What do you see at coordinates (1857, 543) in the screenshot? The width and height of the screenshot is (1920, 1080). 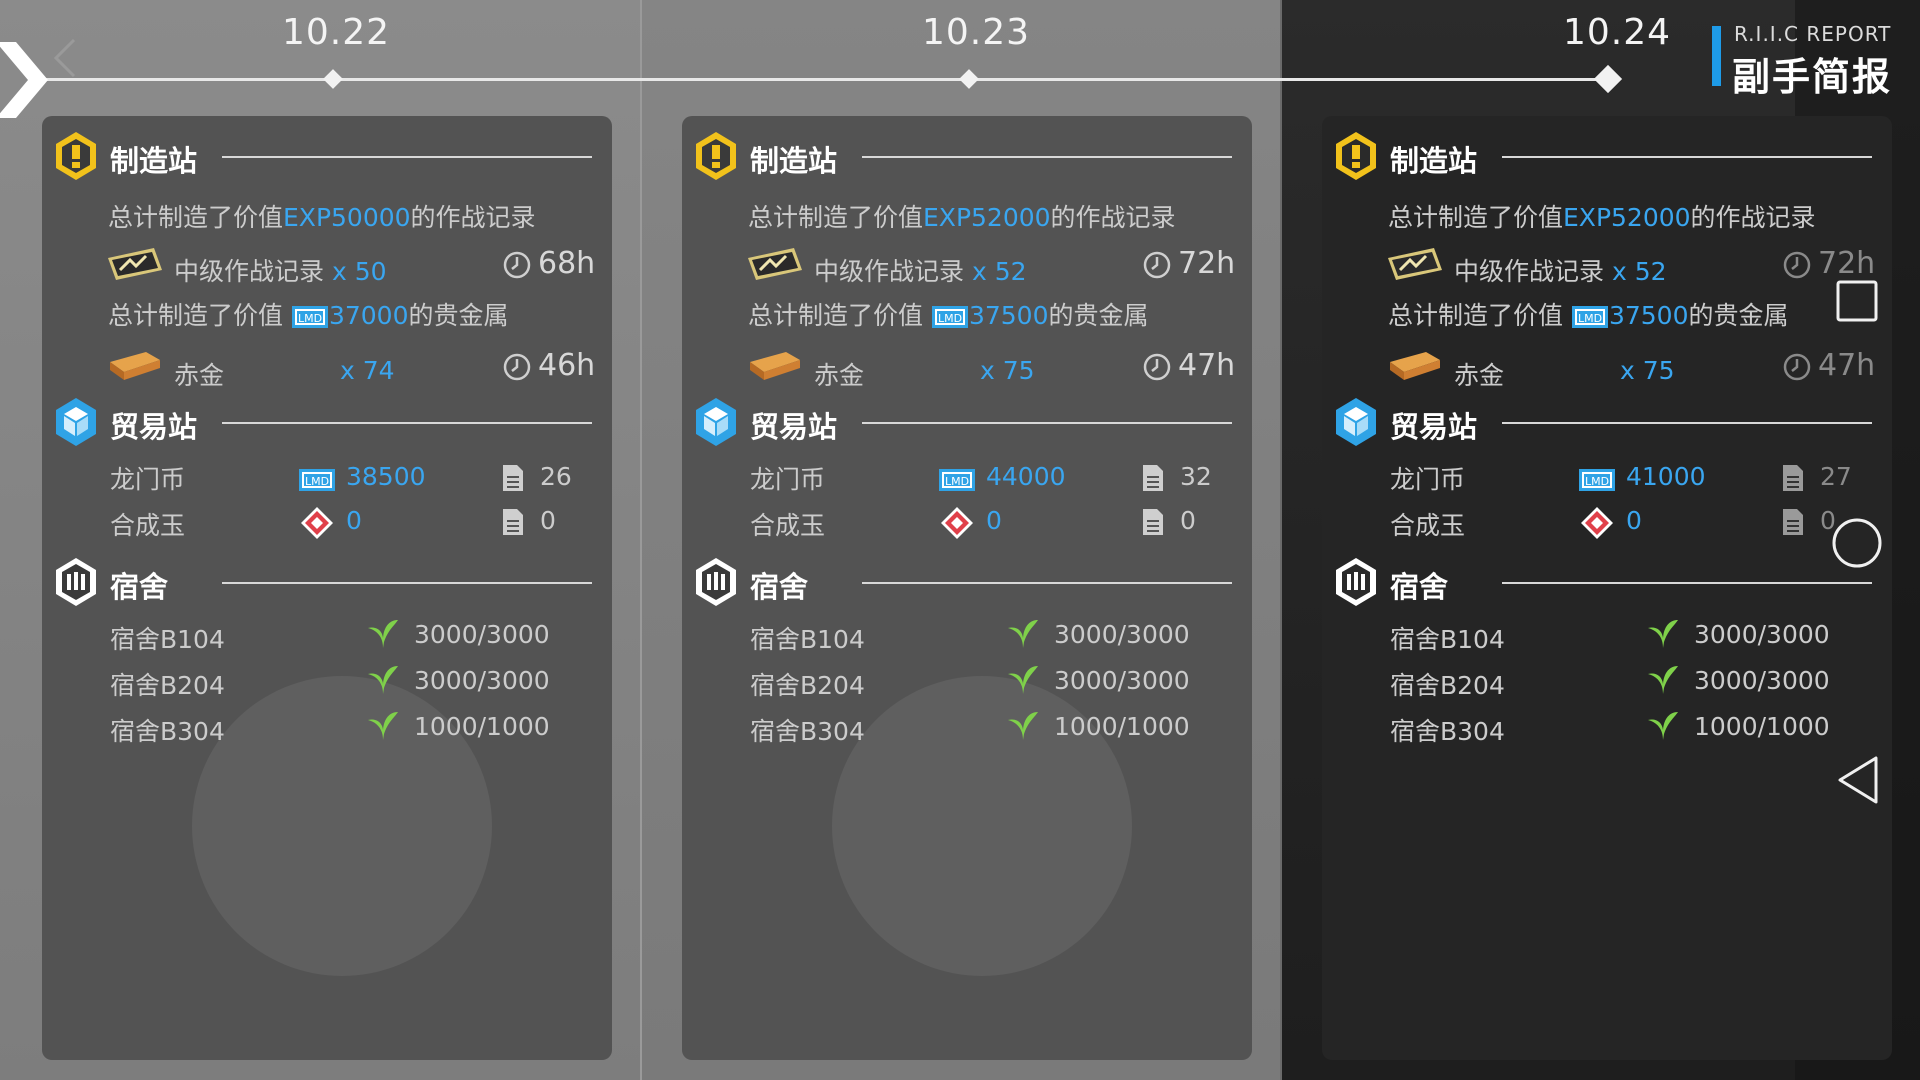 I see `circle-icon` at bounding box center [1857, 543].